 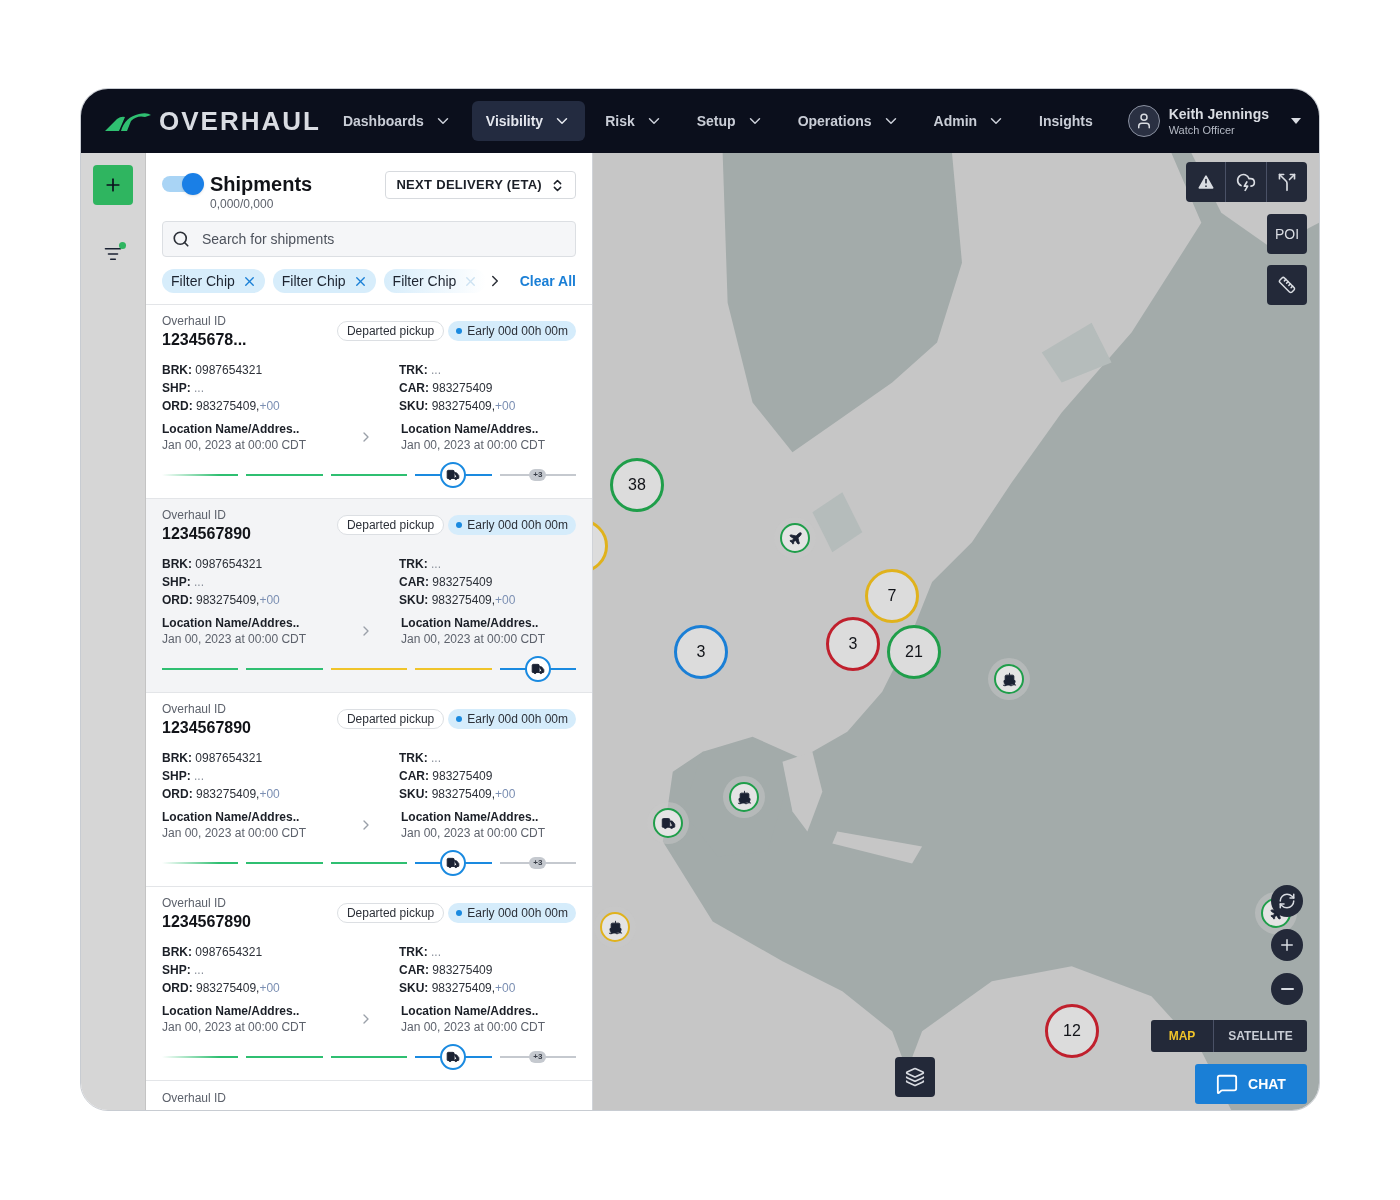 I want to click on user-name: Keith Jennings, so click(x=1218, y=114).